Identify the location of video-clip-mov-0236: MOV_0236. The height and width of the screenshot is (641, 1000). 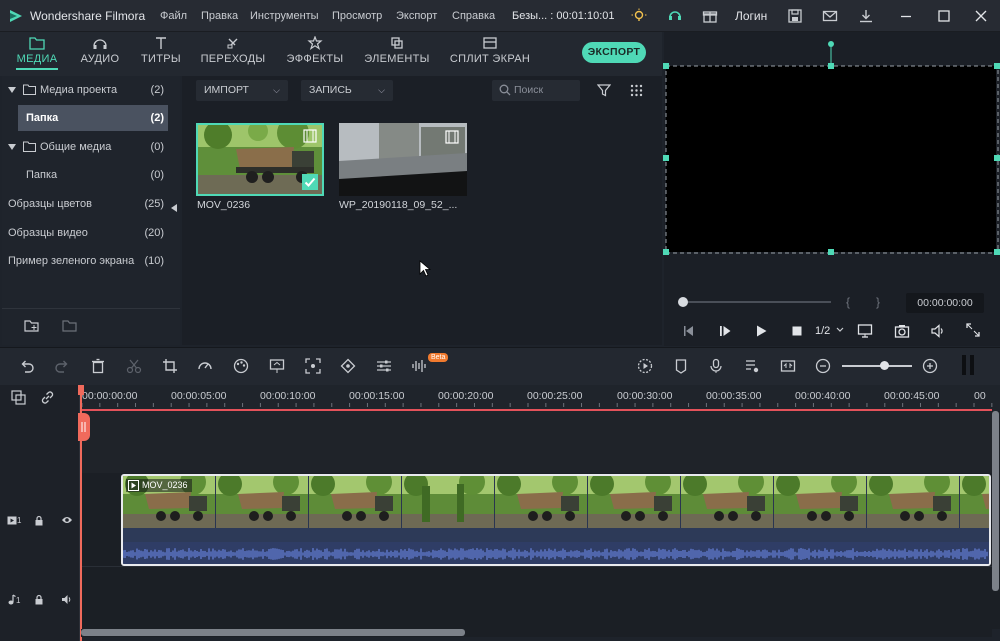
(556, 520).